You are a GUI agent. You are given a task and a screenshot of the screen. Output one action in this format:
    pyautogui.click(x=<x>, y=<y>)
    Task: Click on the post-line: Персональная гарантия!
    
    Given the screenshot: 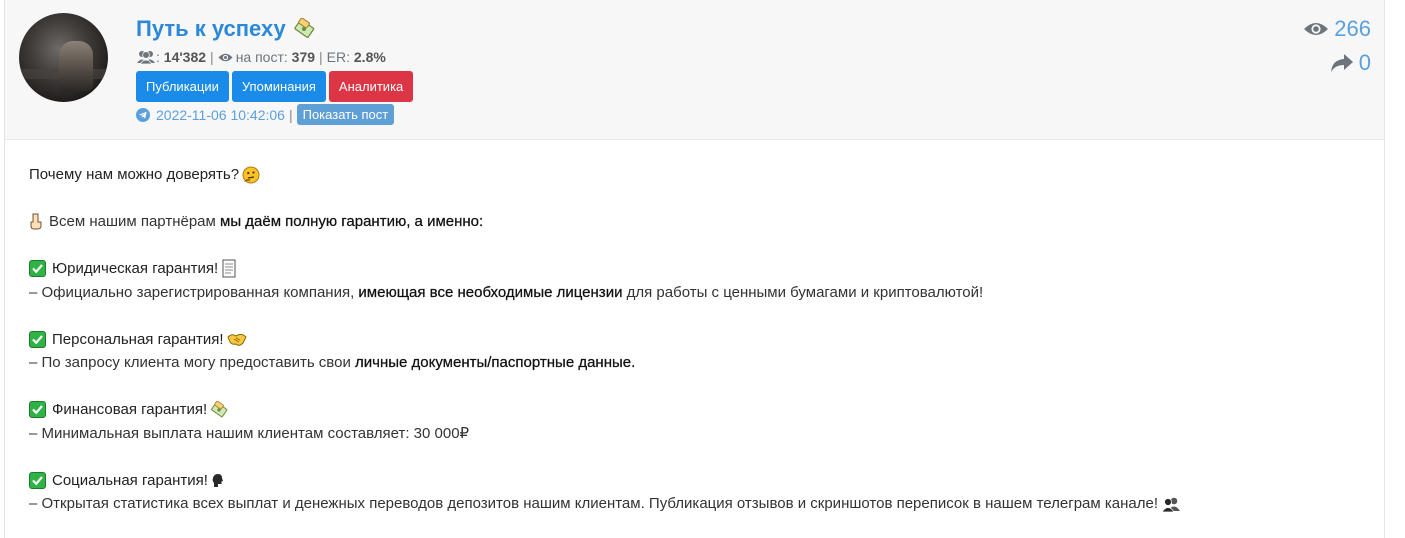 What is the action you would take?
    pyautogui.click(x=699, y=340)
    